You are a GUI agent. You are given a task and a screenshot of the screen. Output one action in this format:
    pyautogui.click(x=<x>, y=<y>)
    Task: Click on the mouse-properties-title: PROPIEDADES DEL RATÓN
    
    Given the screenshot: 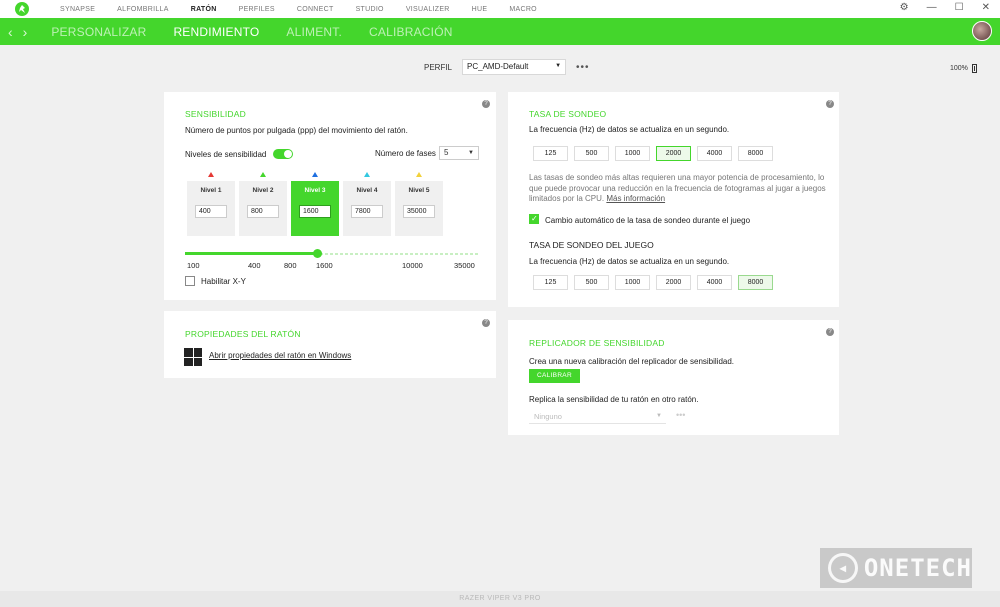 What is the action you would take?
    pyautogui.click(x=243, y=334)
    